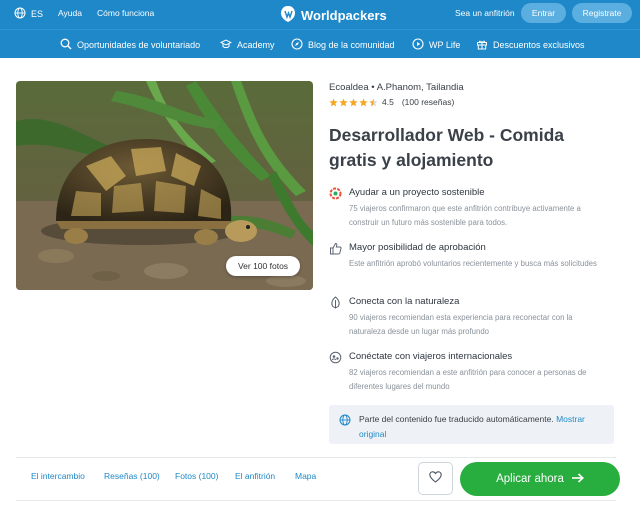  I want to click on favorite-button, so click(435, 478).